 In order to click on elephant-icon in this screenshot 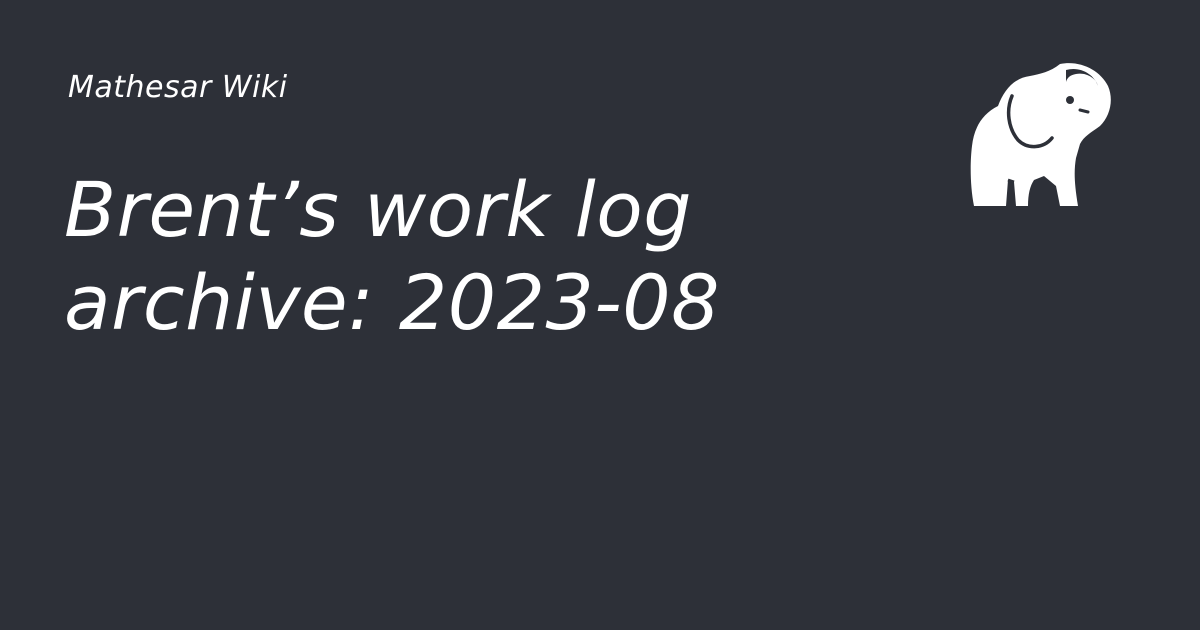, I will do `click(1040, 134)`.